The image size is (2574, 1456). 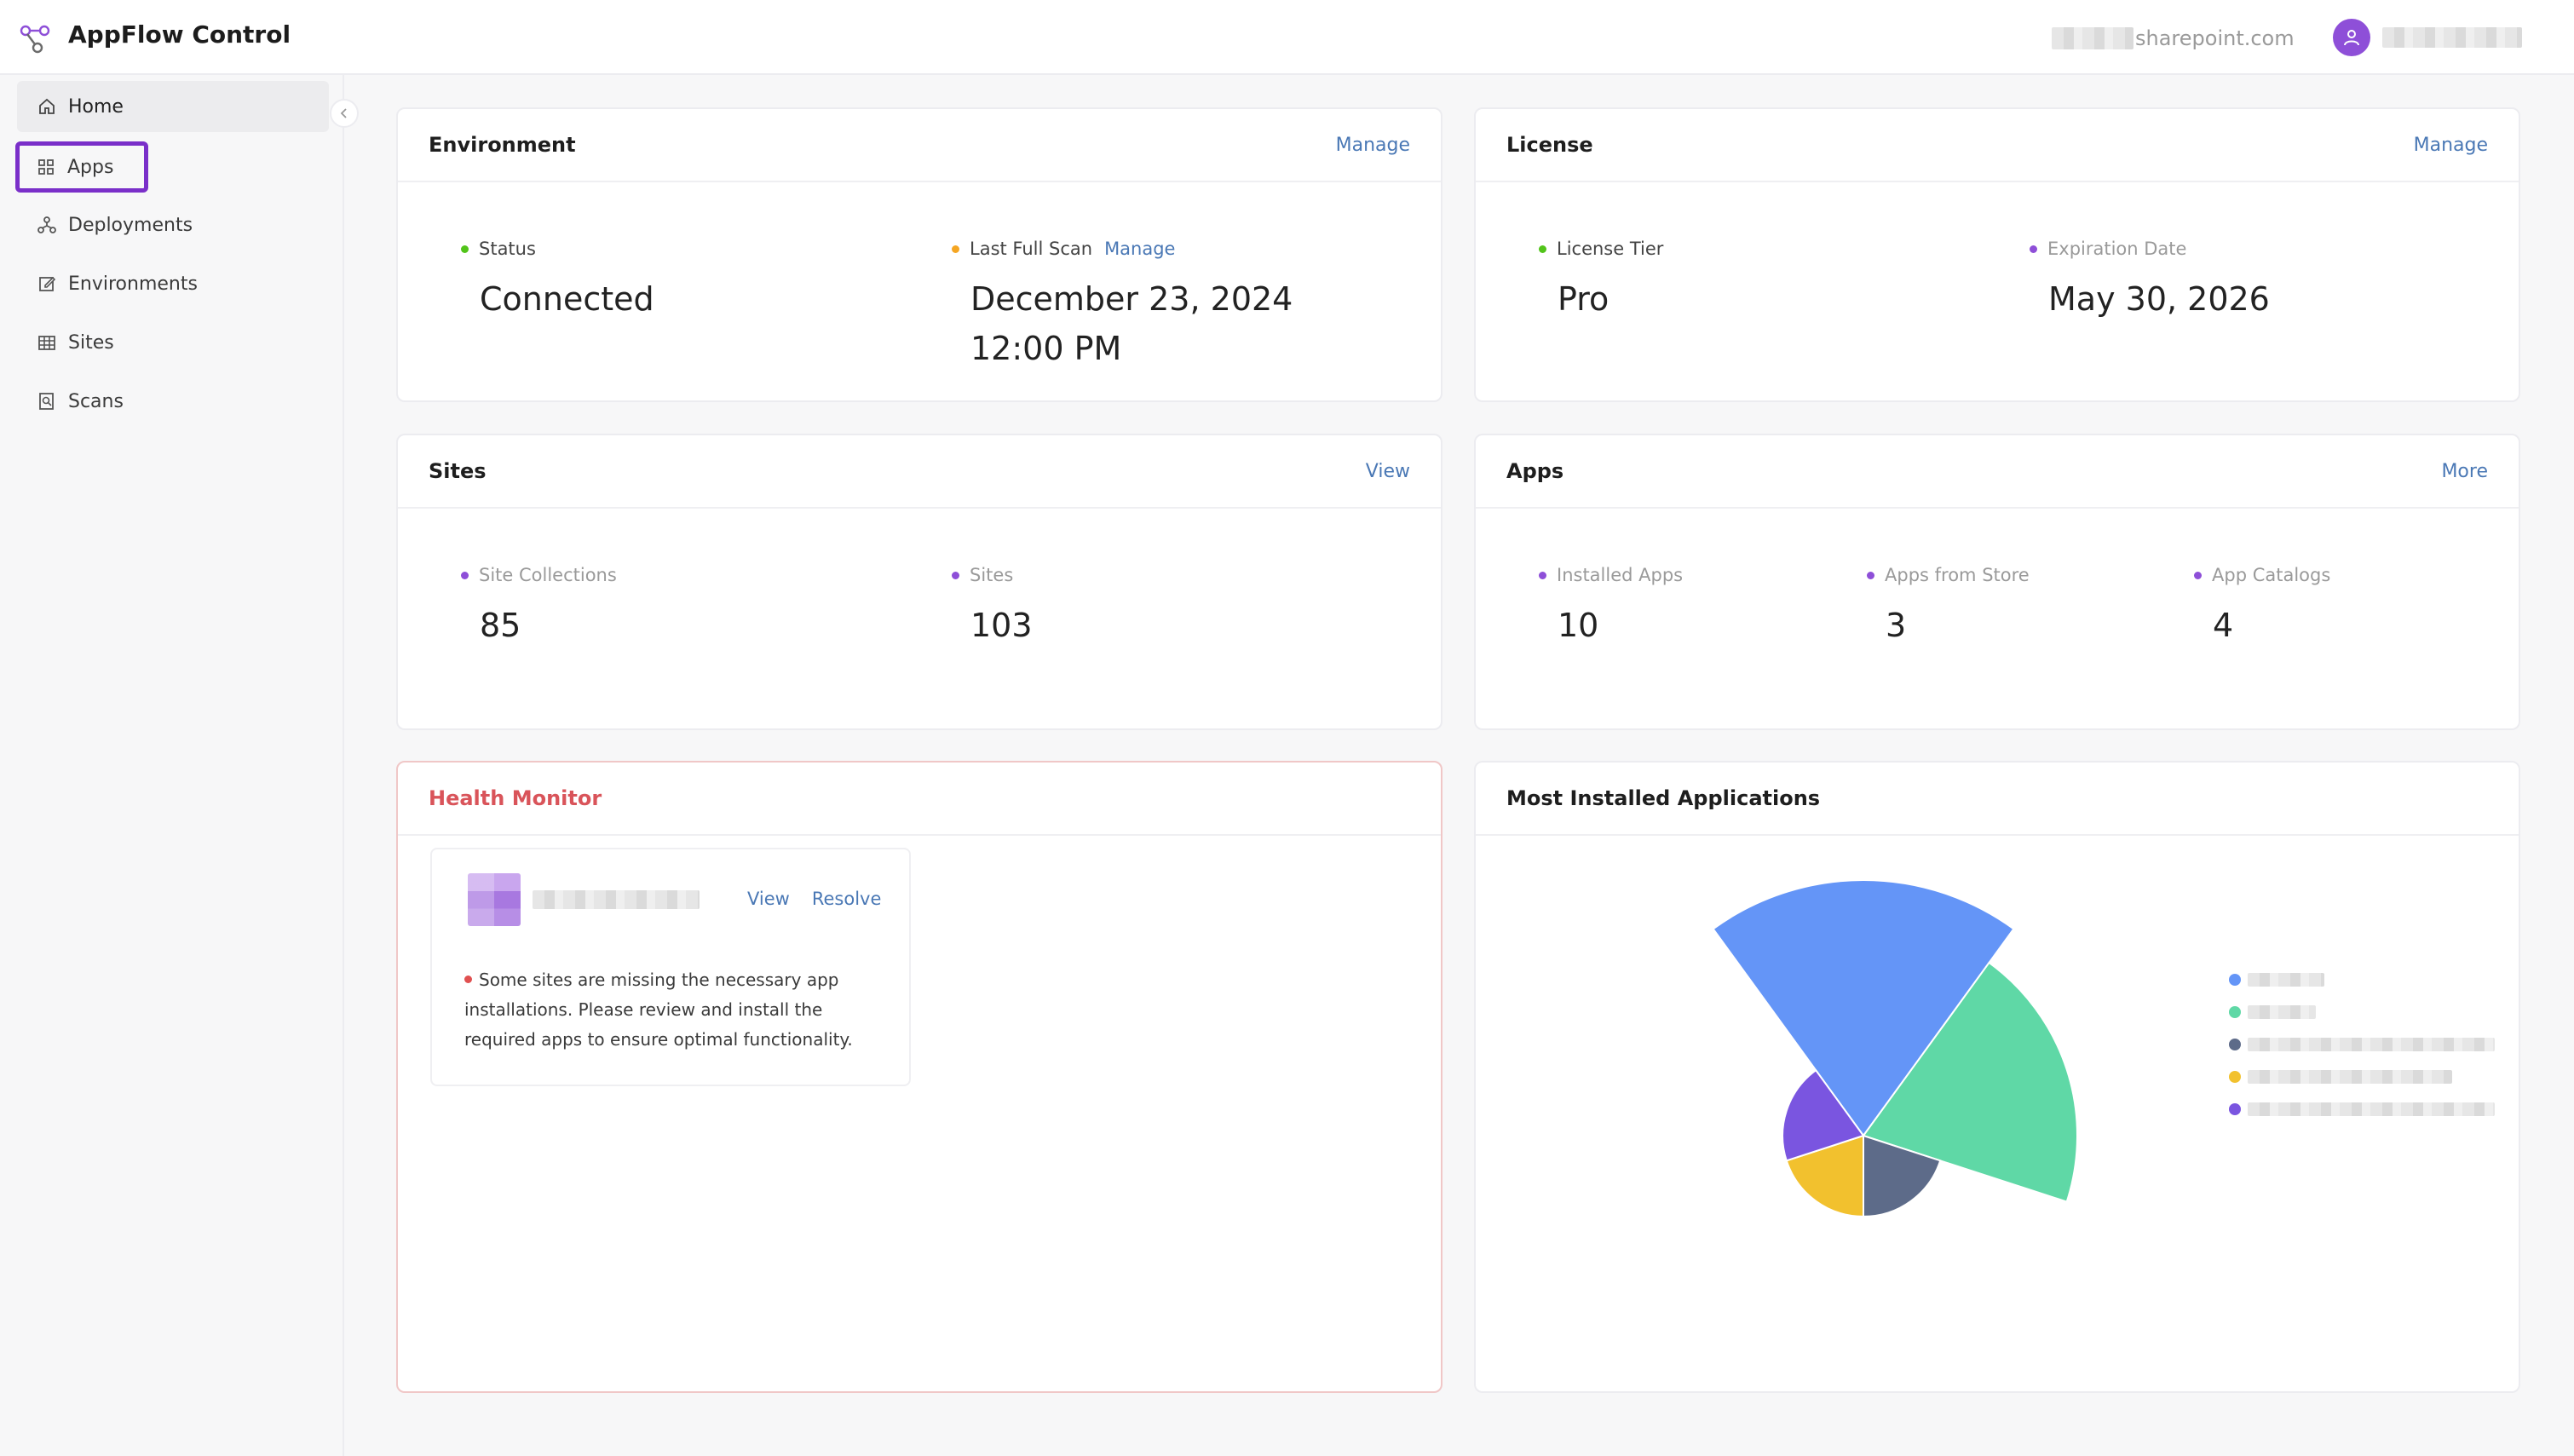 What do you see at coordinates (179, 35) in the screenshot?
I see `app-title: AppFlow Control` at bounding box center [179, 35].